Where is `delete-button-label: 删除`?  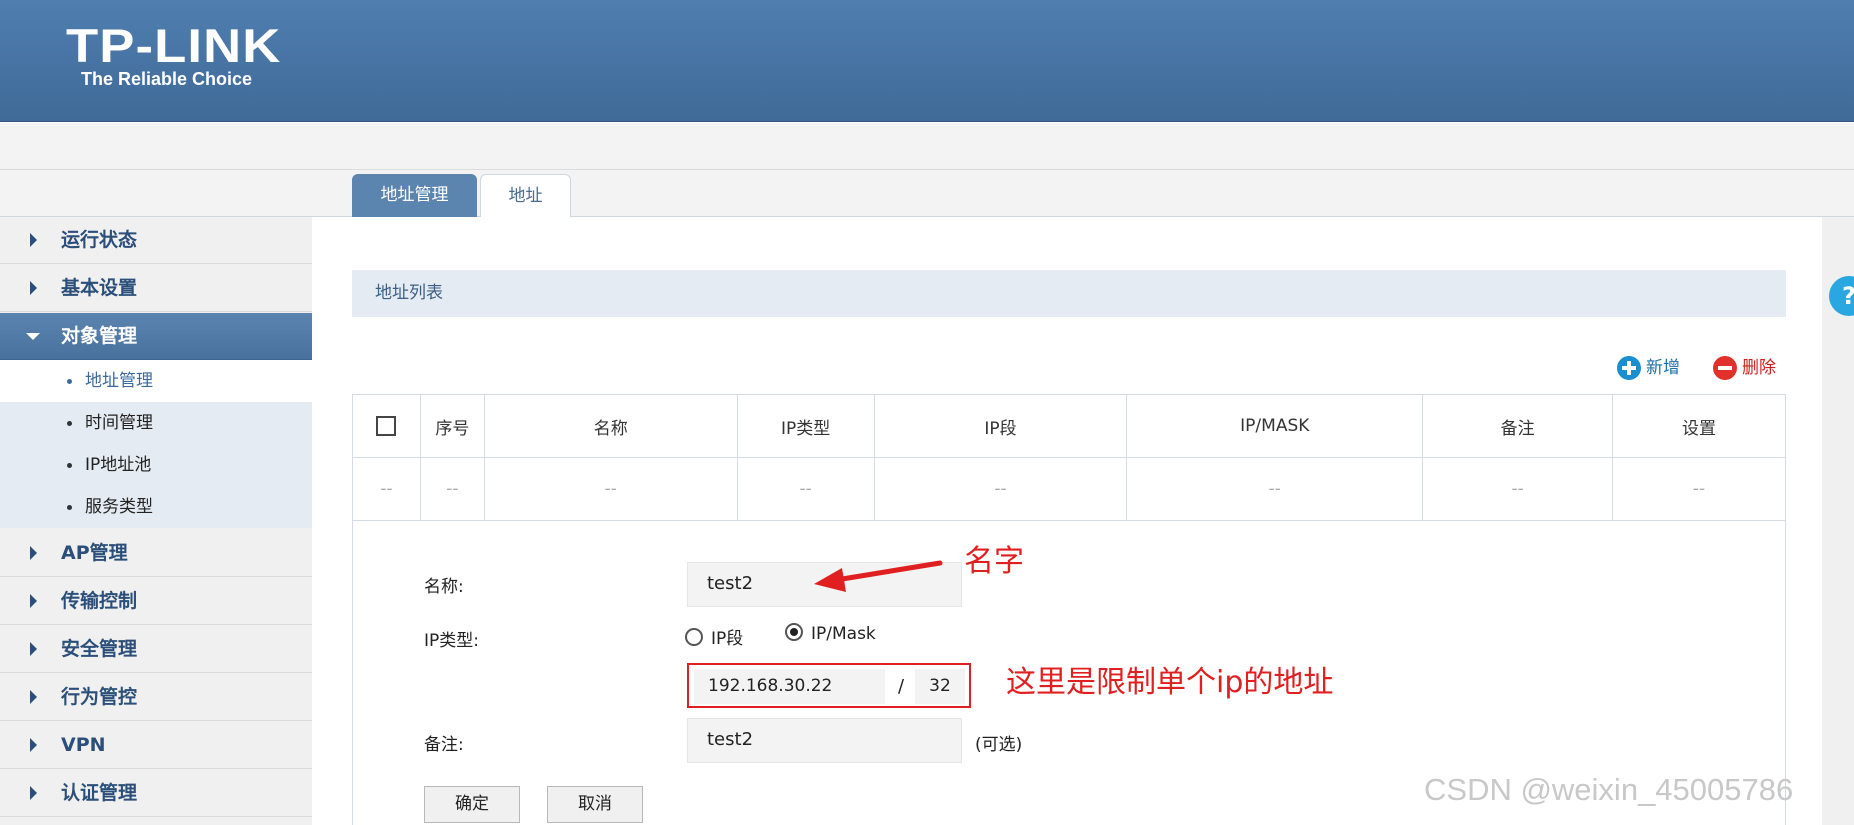 delete-button-label: 删除 is located at coordinates (1759, 368).